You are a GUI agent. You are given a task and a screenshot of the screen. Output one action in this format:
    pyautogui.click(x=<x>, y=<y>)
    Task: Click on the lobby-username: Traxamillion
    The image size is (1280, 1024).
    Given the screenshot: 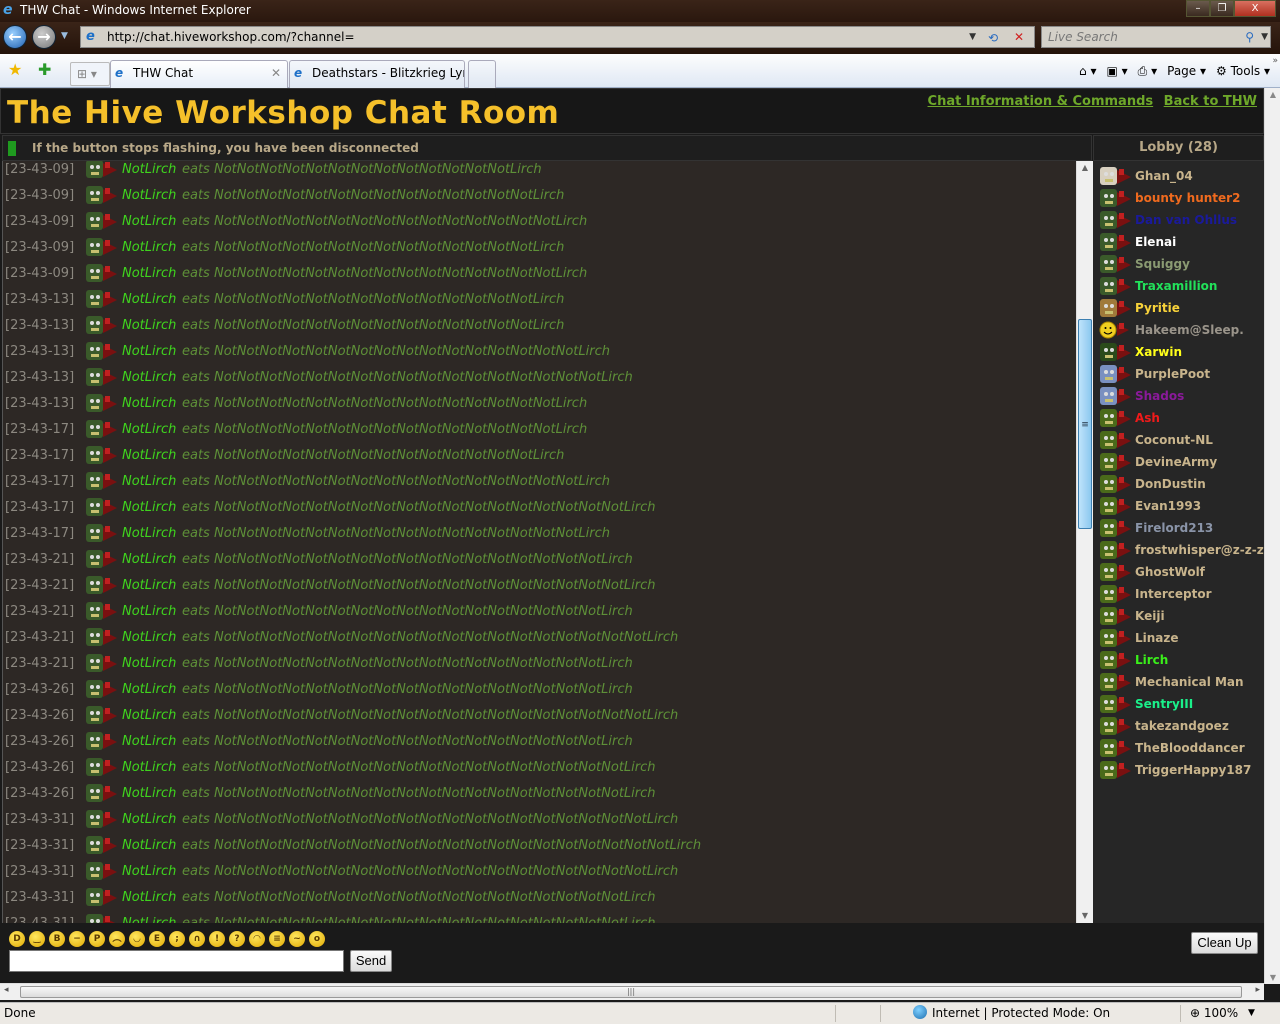 What is the action you would take?
    pyautogui.click(x=1176, y=286)
    